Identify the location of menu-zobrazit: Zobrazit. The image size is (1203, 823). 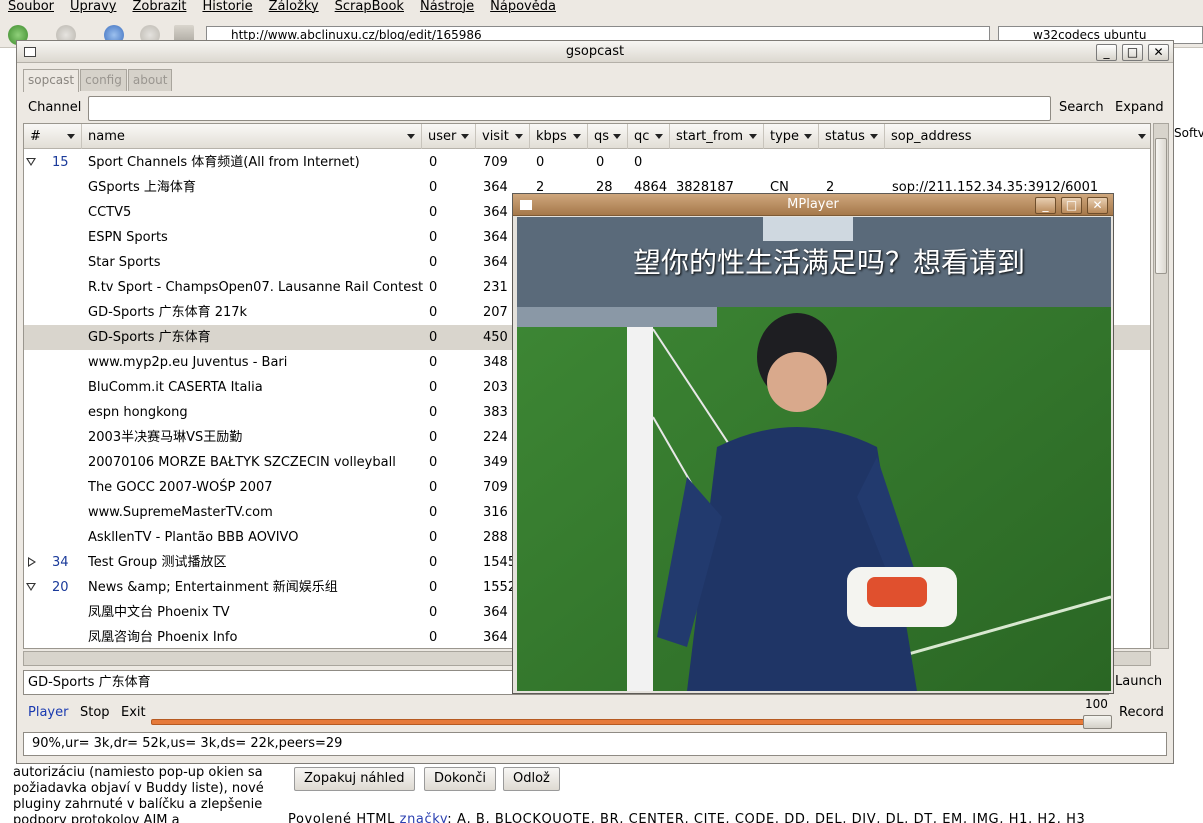
(159, 11).